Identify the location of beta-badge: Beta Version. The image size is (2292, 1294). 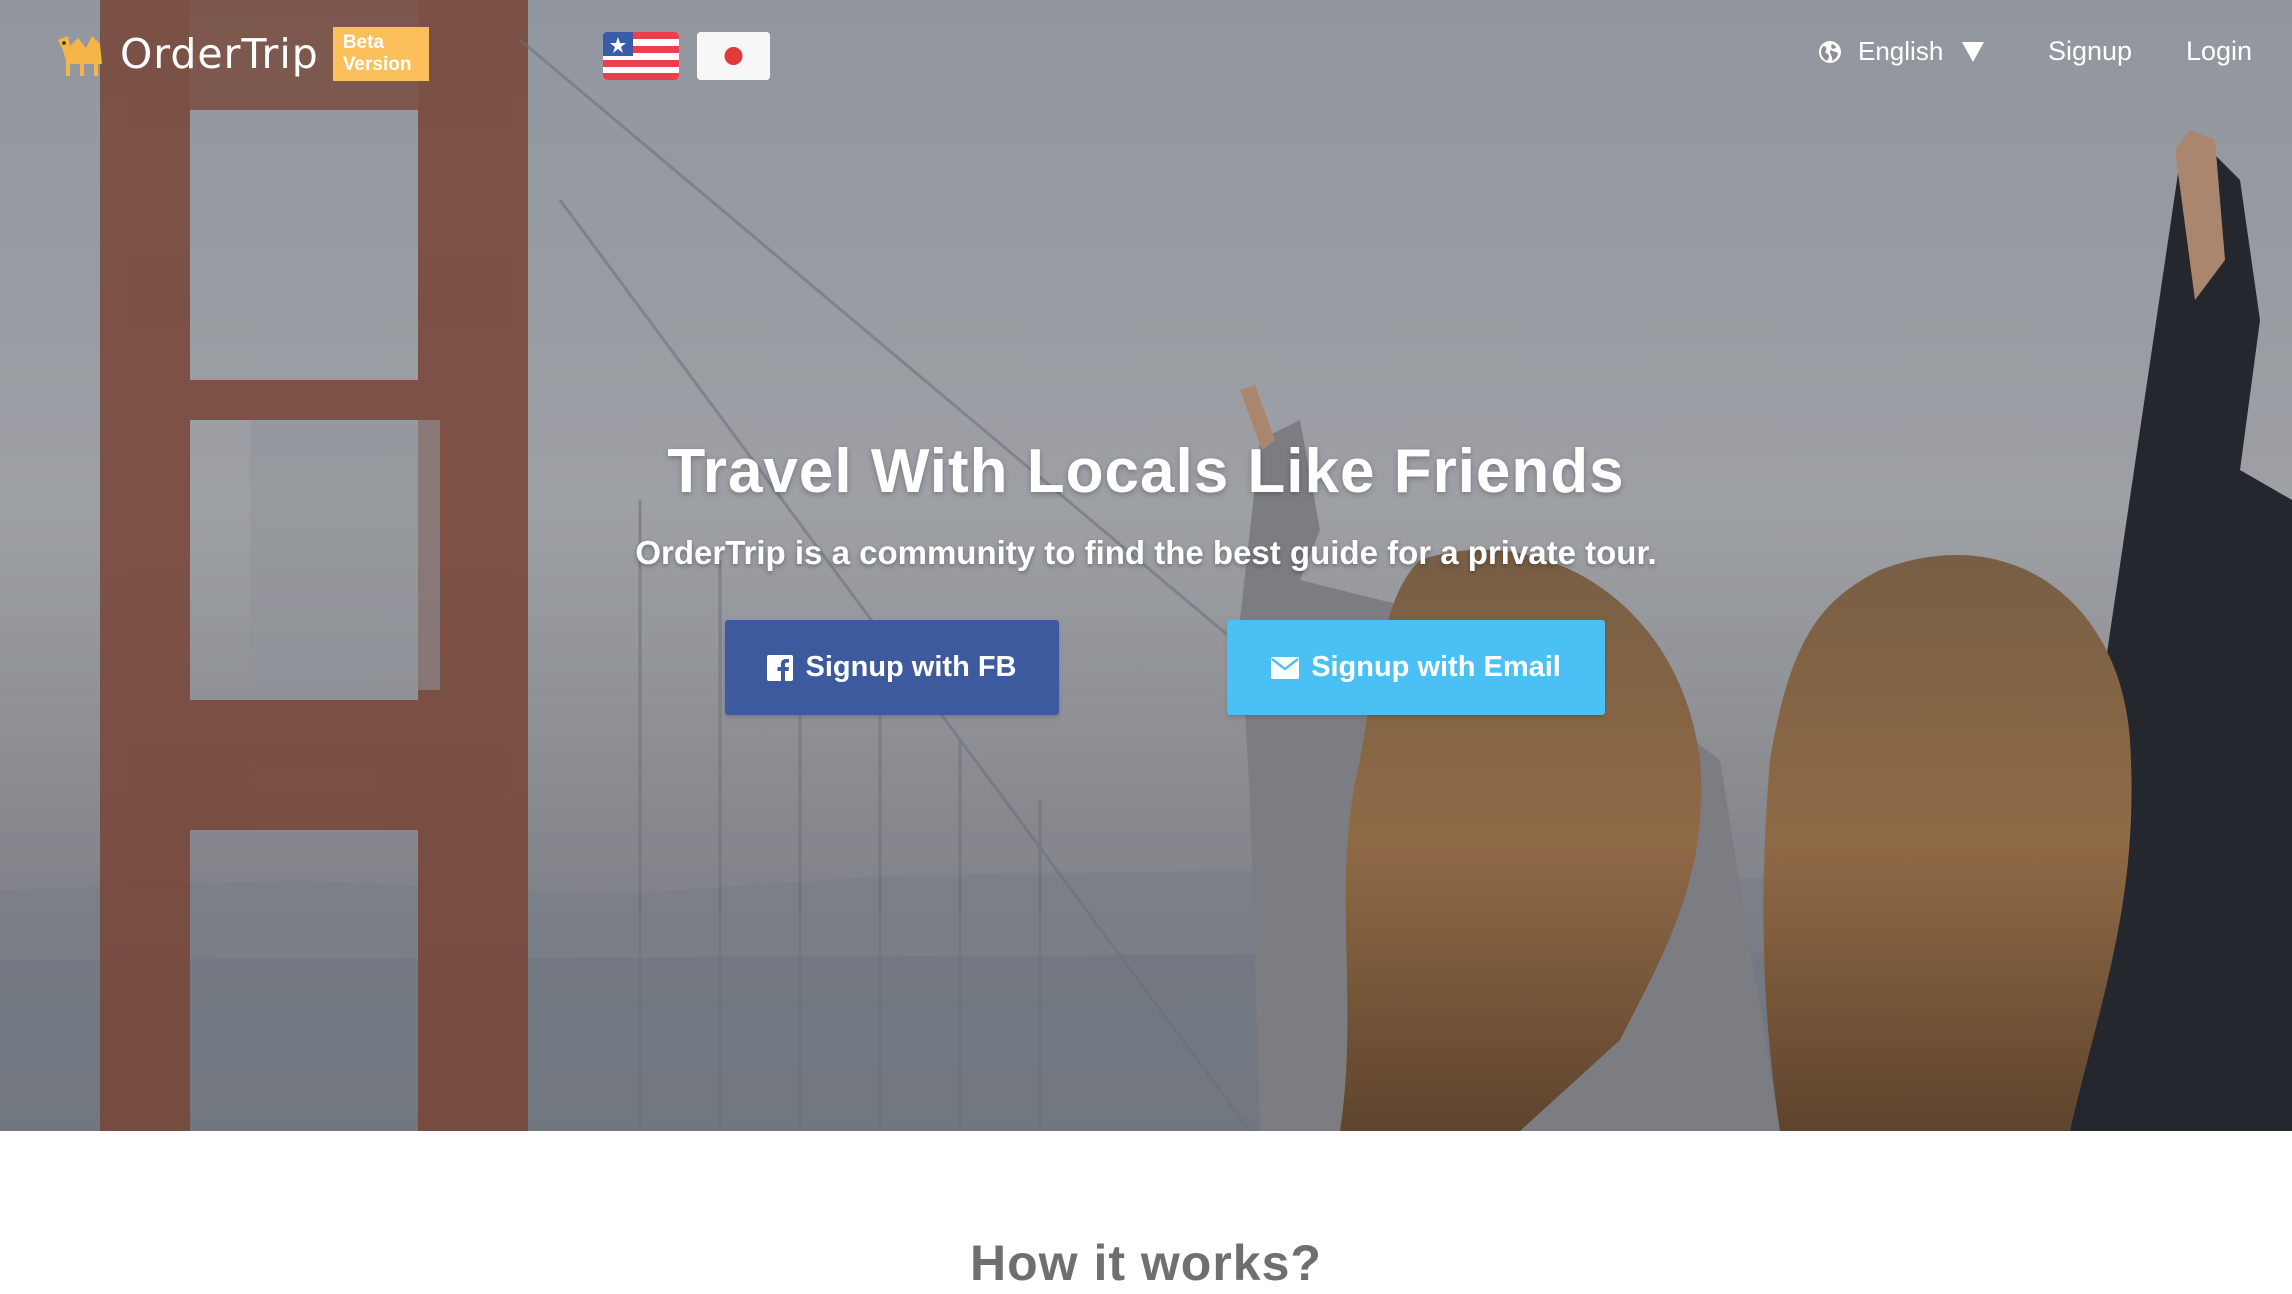
(380, 54).